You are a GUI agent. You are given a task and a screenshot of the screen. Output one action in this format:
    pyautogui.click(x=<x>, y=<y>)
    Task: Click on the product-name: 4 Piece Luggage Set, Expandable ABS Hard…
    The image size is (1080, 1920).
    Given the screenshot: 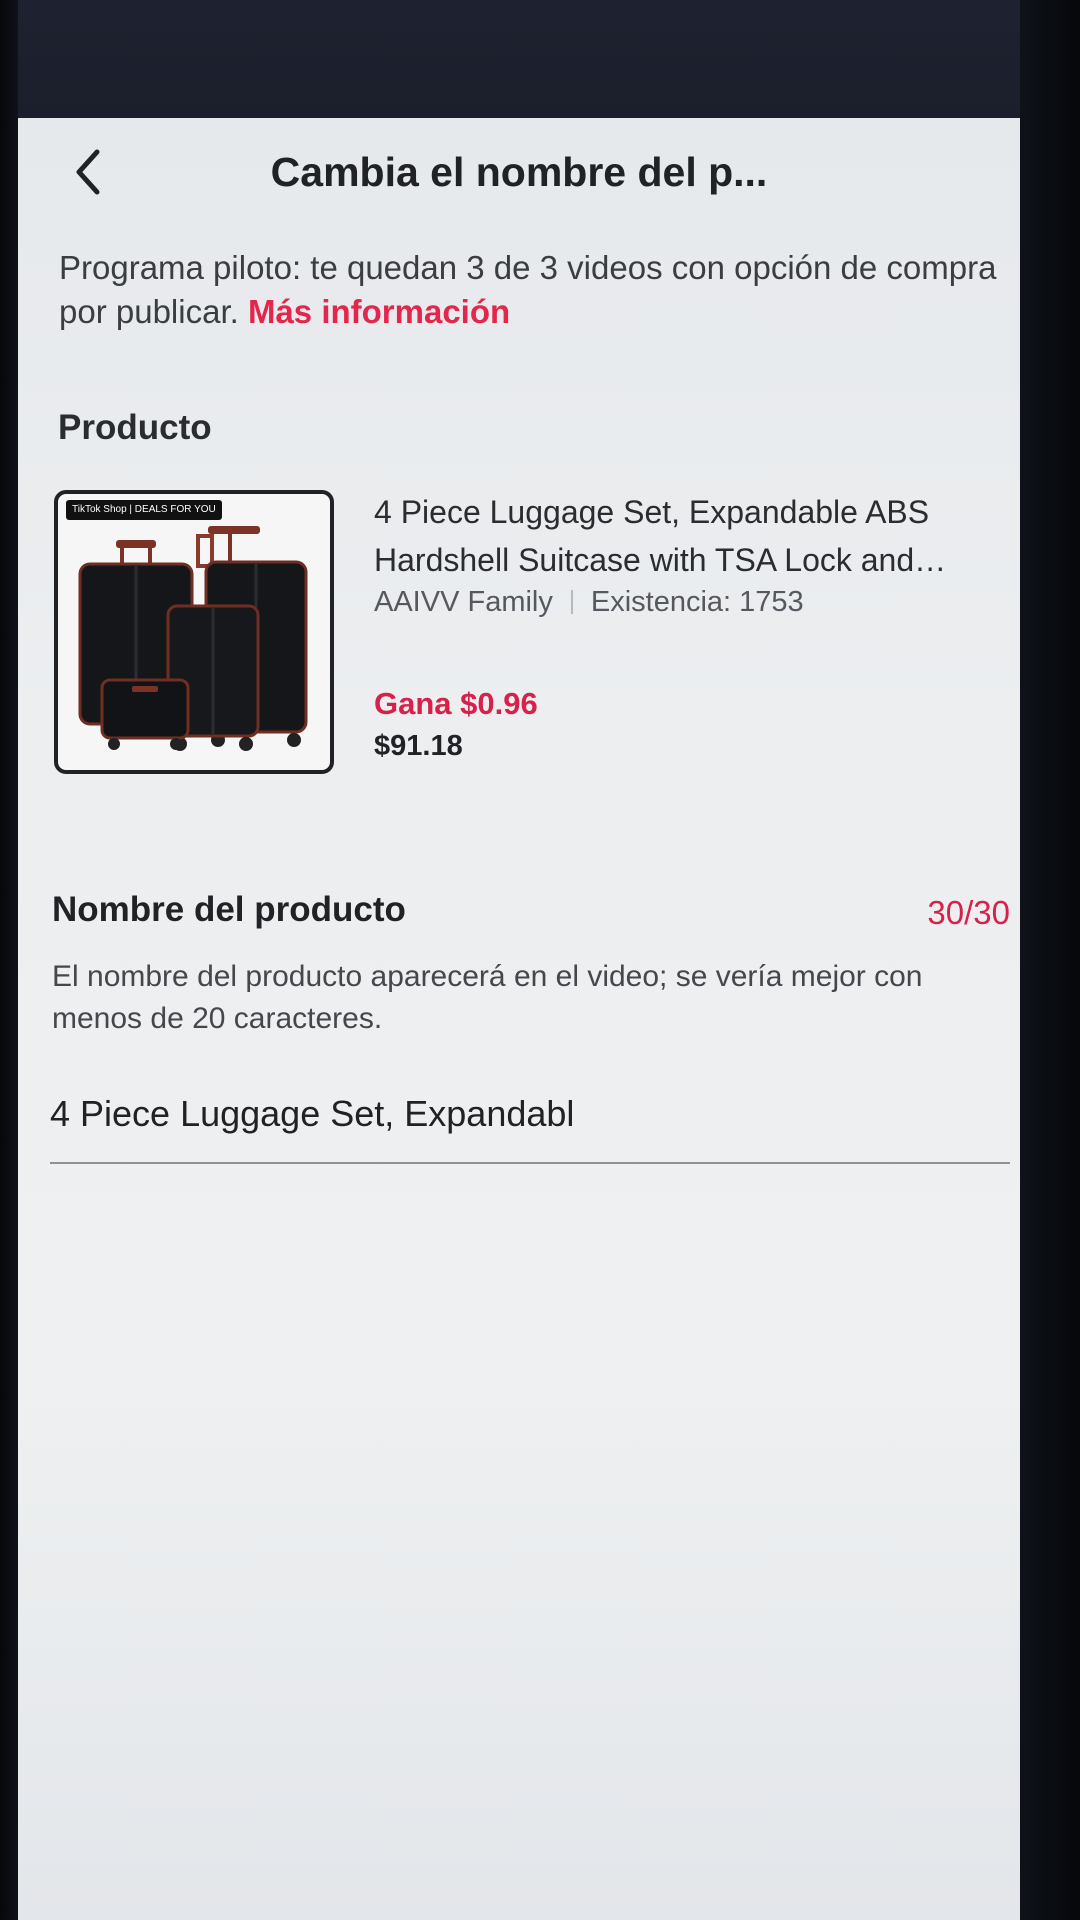 What is the action you would take?
    pyautogui.click(x=660, y=536)
    